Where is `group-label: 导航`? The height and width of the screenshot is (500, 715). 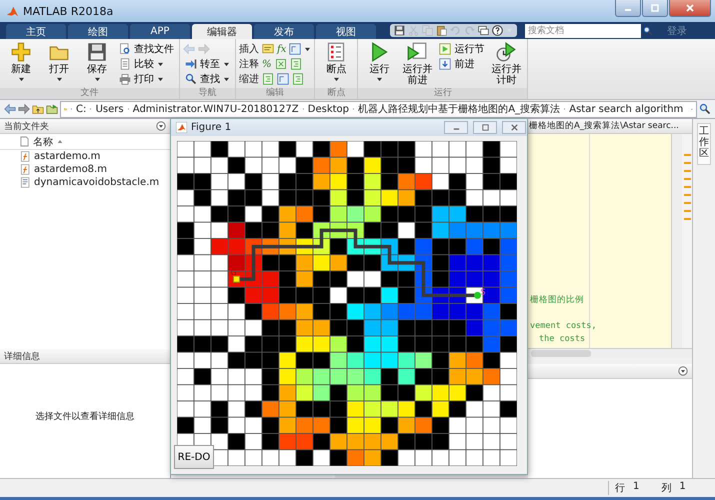 group-label: 导航 is located at coordinates (207, 93).